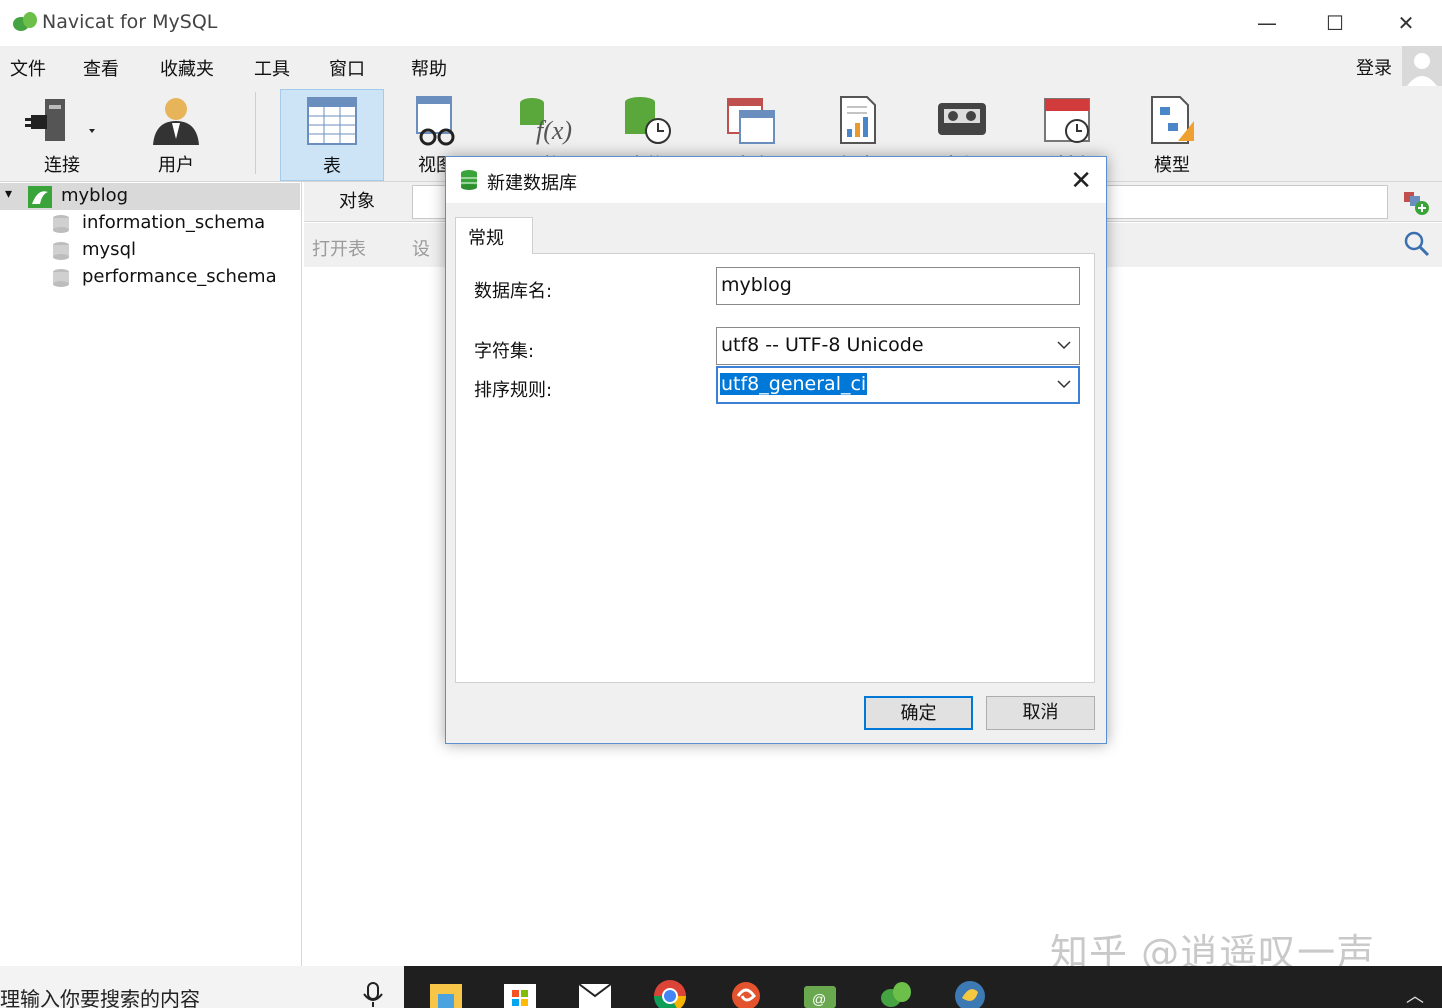 The image size is (1442, 1008). Describe the element at coordinates (1406, 23) in the screenshot. I see `close-window-button: ✕` at that location.